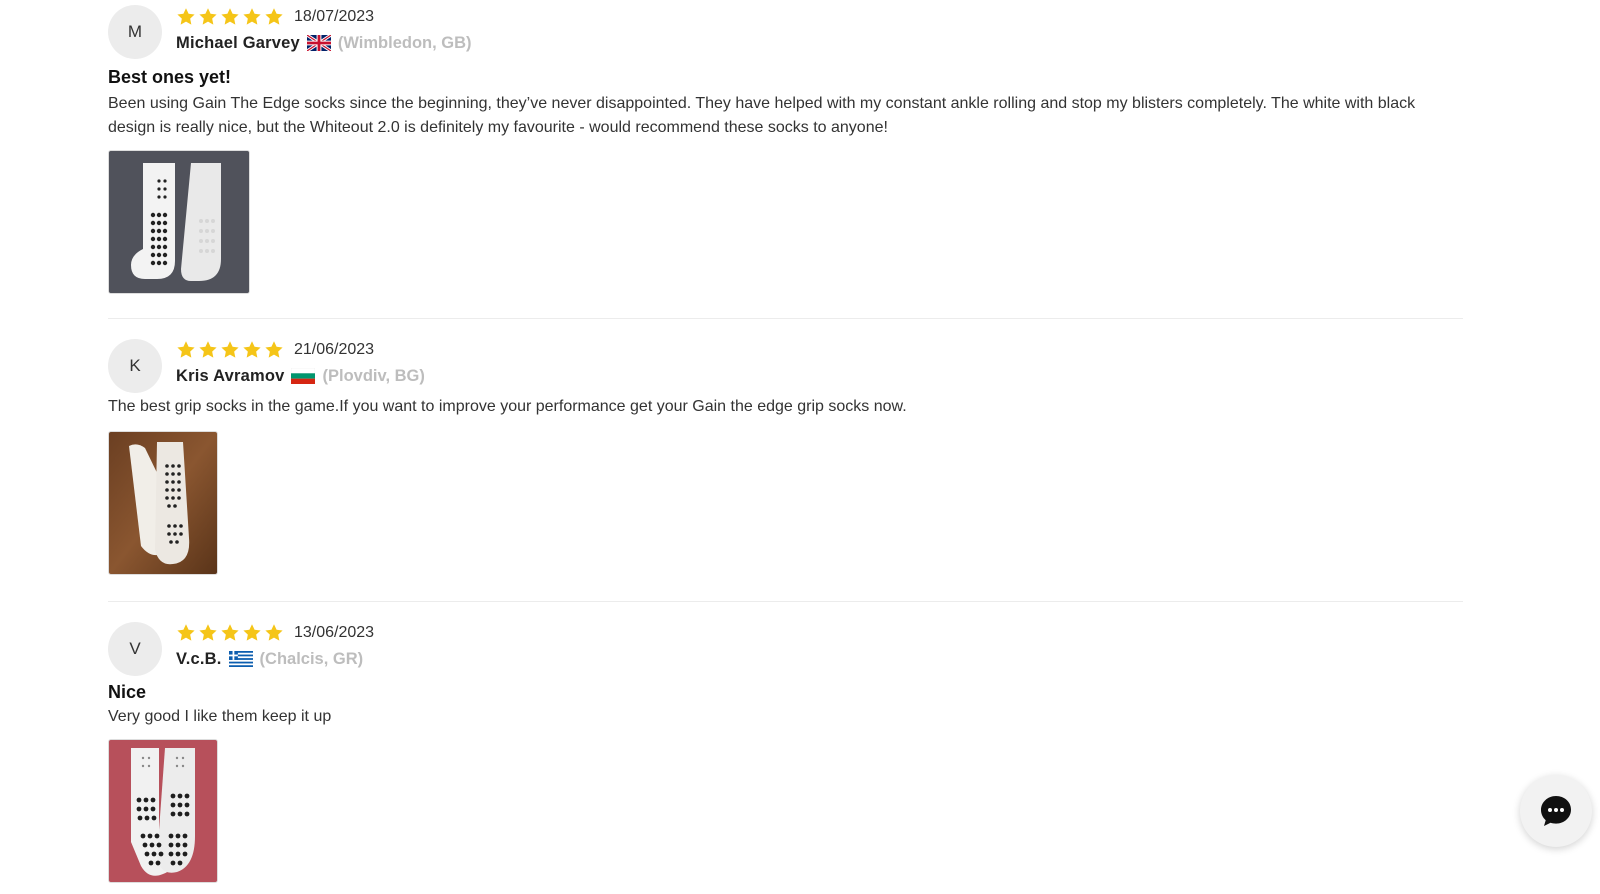  I want to click on rating-row: 21/06/2023, so click(300, 350).